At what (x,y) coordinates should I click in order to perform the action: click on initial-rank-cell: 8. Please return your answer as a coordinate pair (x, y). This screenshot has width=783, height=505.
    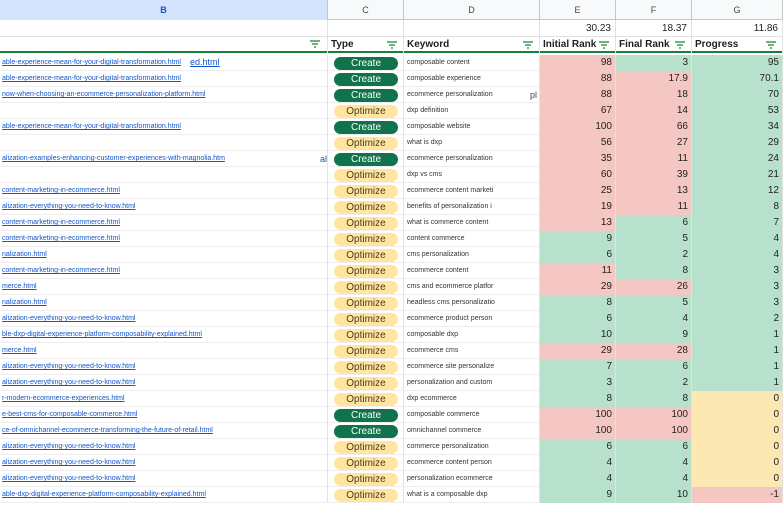
    Looking at the image, I should click on (578, 303).